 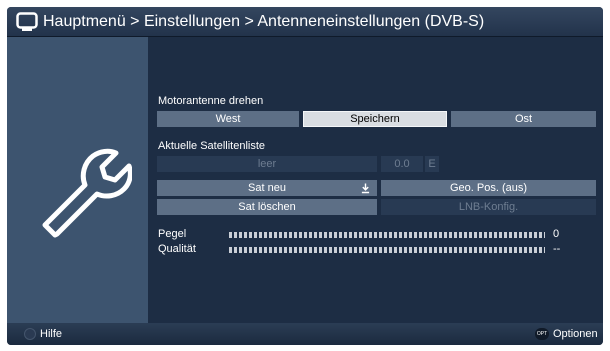 I want to click on level-value: 0, so click(x=556, y=234).